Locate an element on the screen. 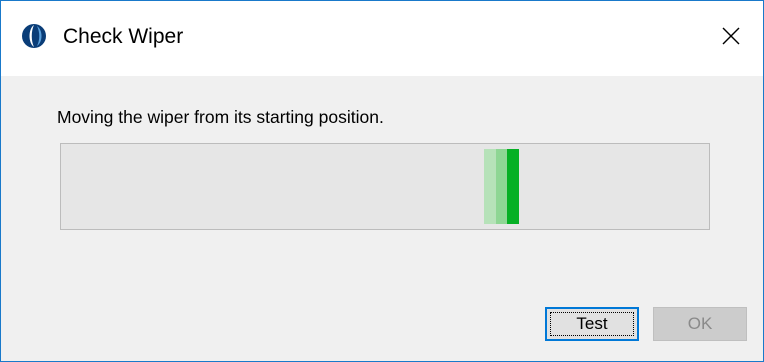 Image resolution: width=764 pixels, height=362 pixels. window-title: Check Wiper is located at coordinates (123, 36).